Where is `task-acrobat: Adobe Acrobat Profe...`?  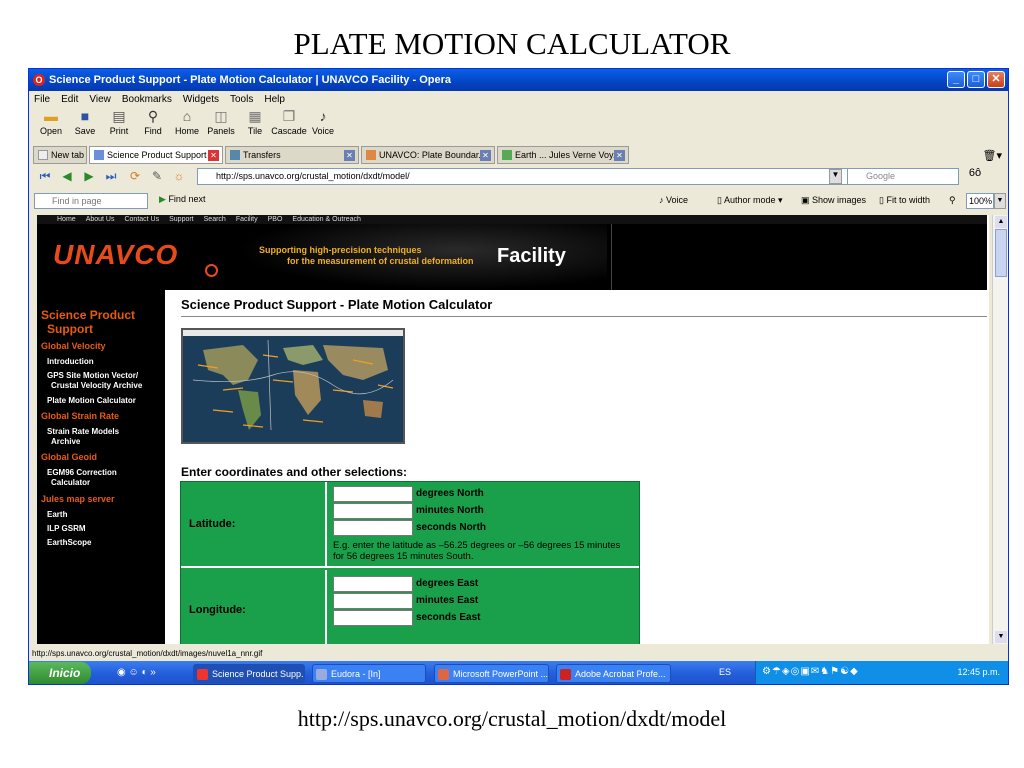
task-acrobat: Adobe Acrobat Profe... is located at coordinates (613, 673).